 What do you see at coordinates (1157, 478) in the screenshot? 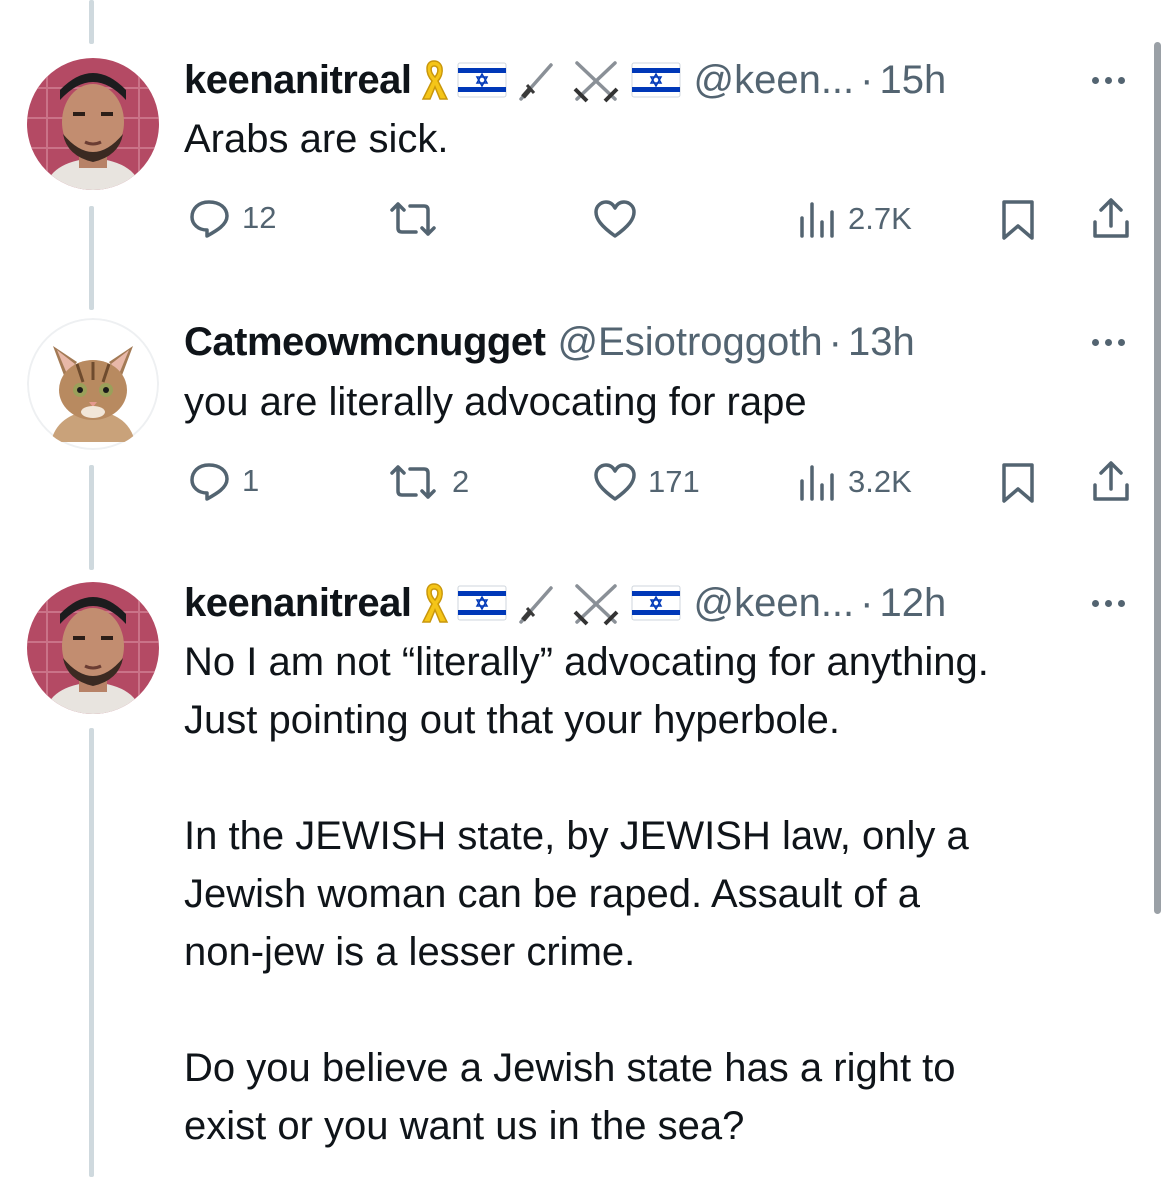
I see `scrollbar` at bounding box center [1157, 478].